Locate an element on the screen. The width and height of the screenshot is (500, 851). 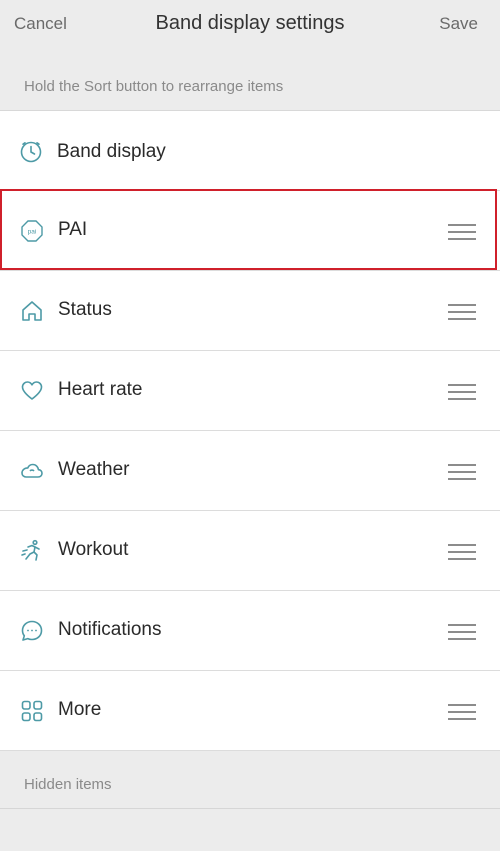
pai-icon: pai is located at coordinates (32, 231).